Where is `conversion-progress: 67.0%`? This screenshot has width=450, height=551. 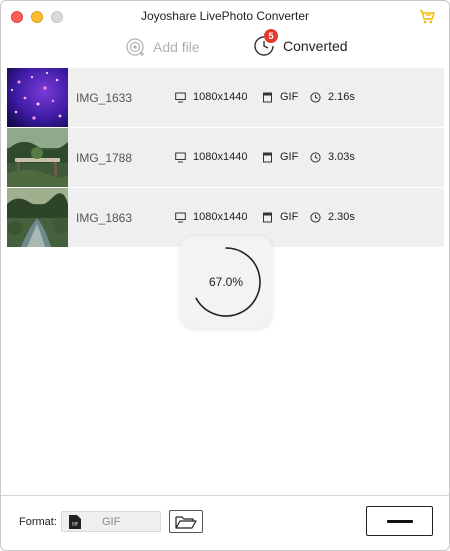
conversion-progress: 67.0% is located at coordinates (226, 282).